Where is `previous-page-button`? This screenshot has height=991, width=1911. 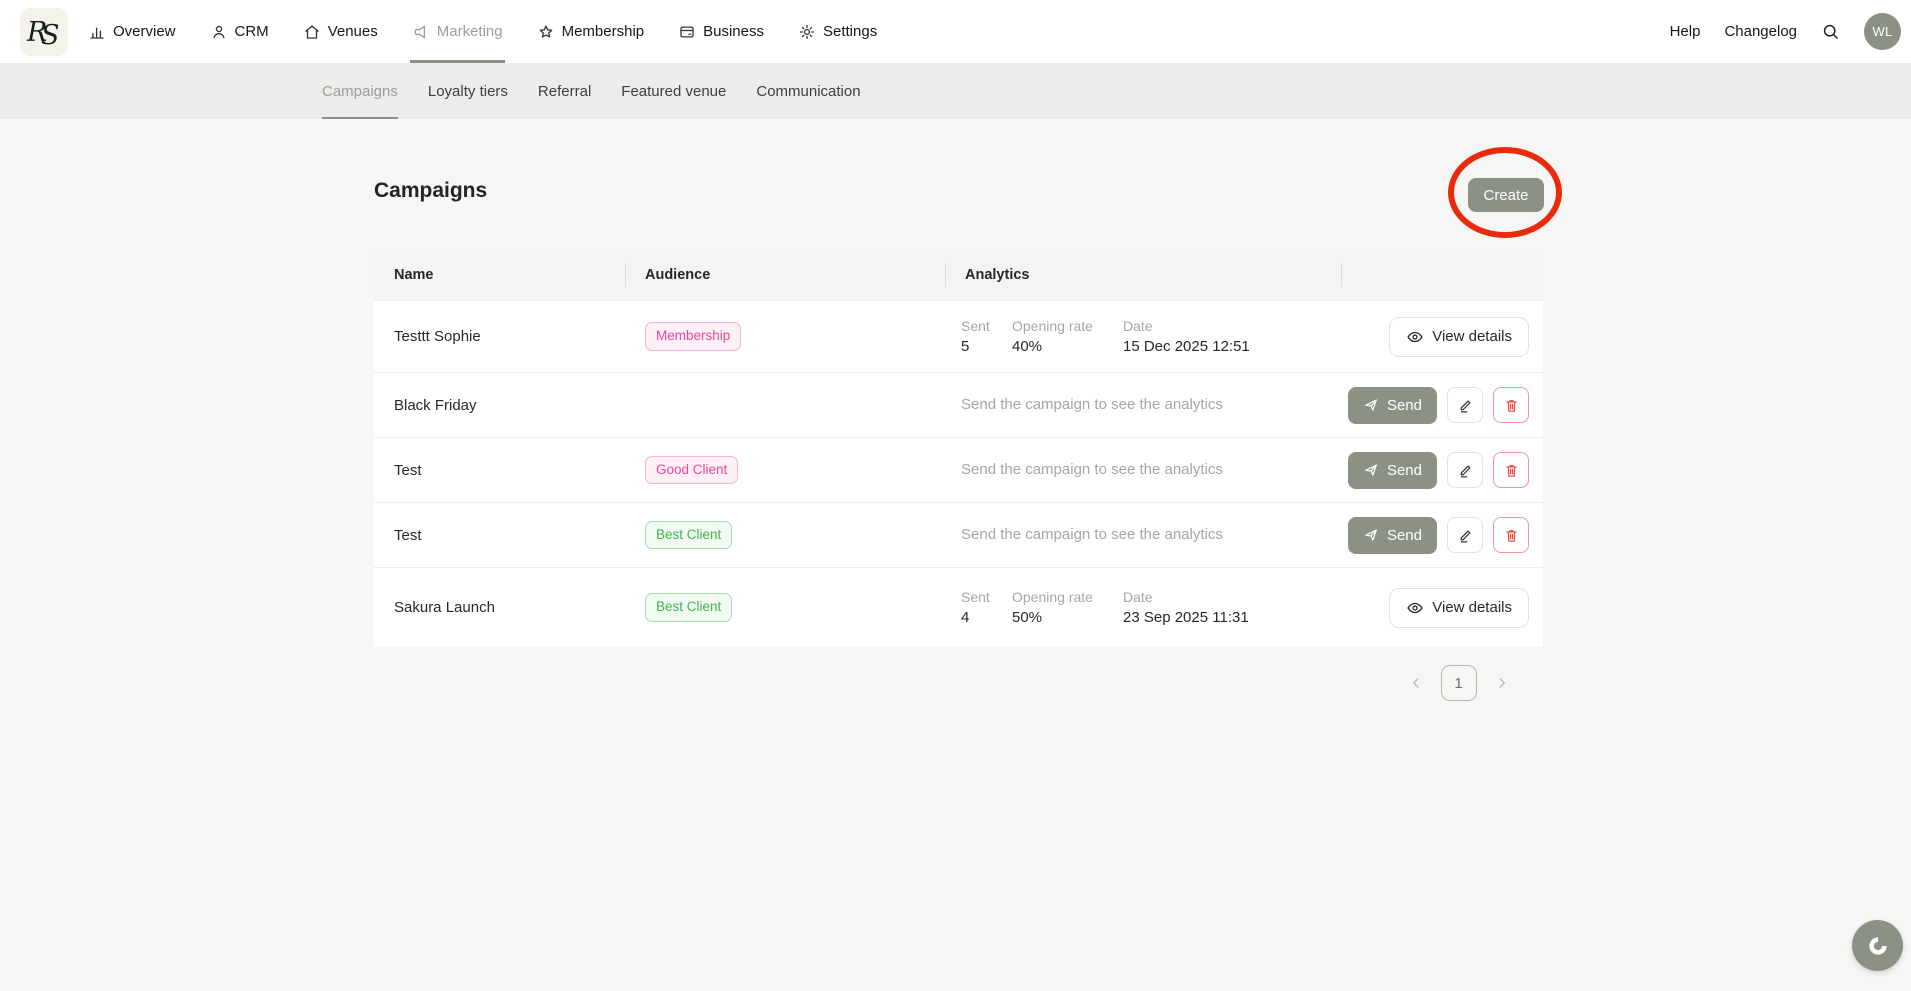 previous-page-button is located at coordinates (1416, 683).